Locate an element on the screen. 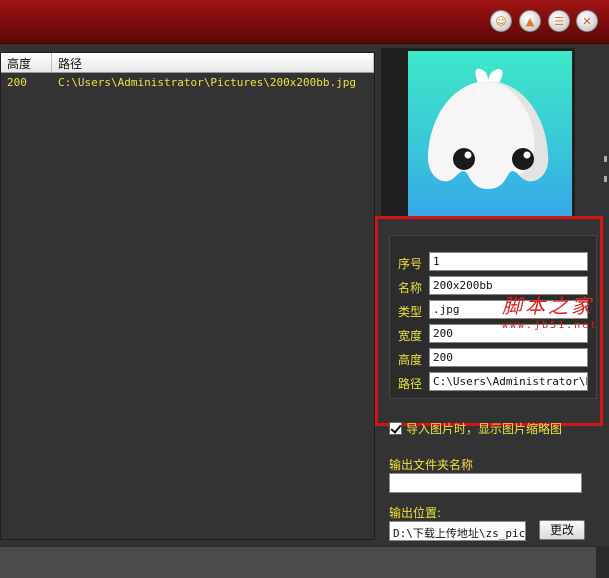 This screenshot has height=578, width=609. close-button: ✕ is located at coordinates (587, 21).